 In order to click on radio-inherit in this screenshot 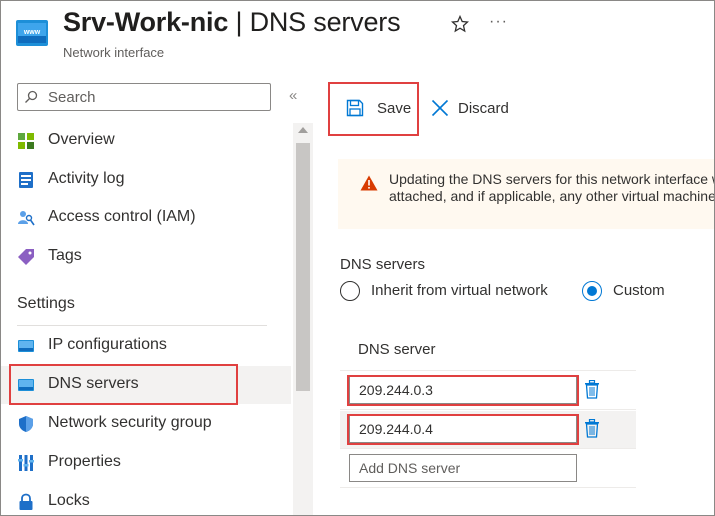, I will do `click(350, 291)`.